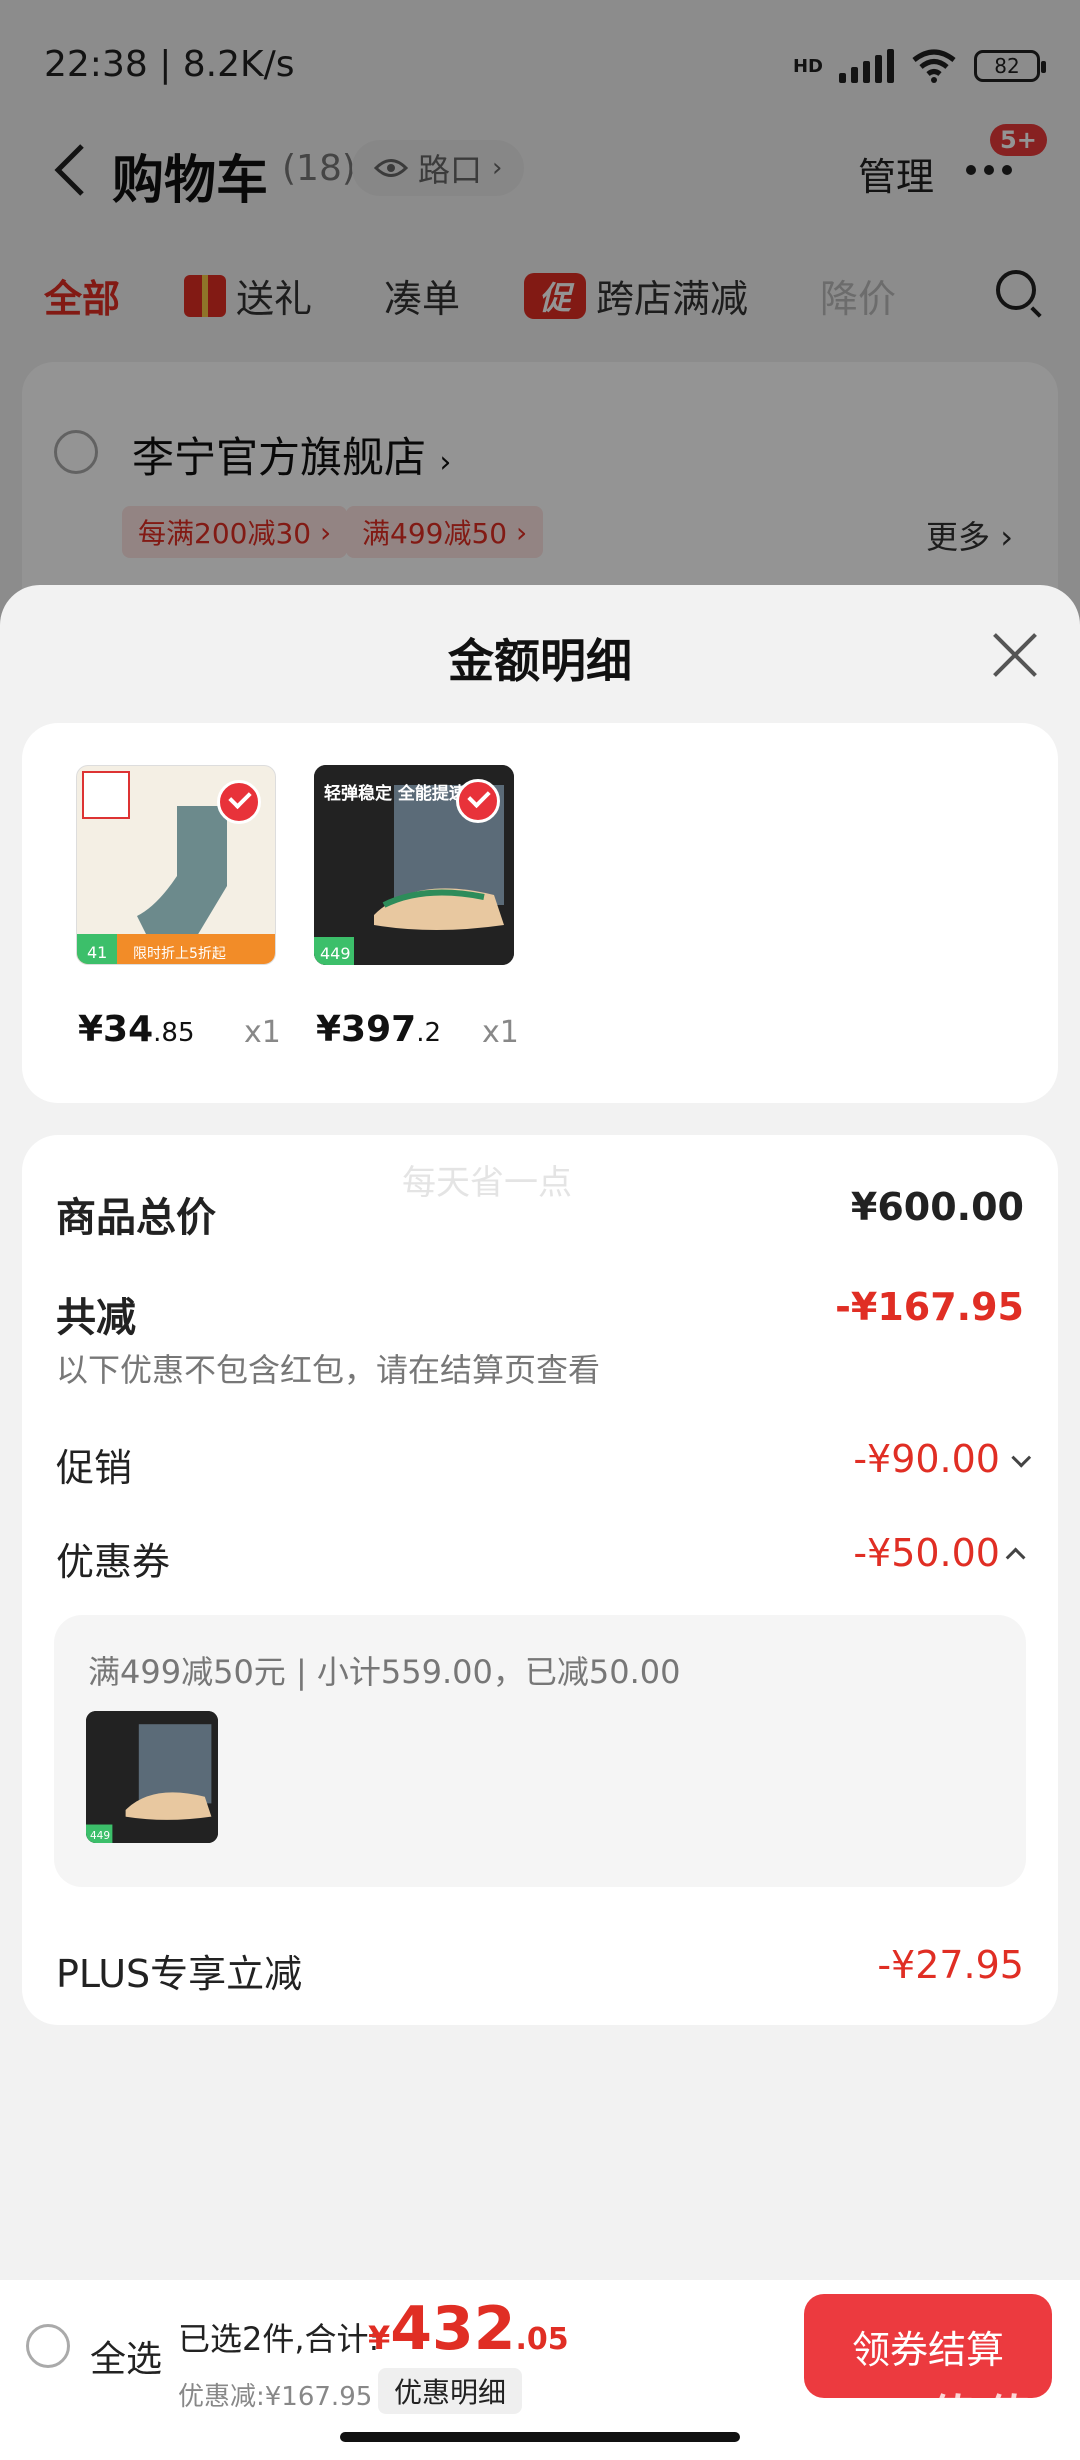 Image resolution: width=1080 pixels, height=2460 pixels. I want to click on watermark-text: 每天省一点, so click(487, 1183).